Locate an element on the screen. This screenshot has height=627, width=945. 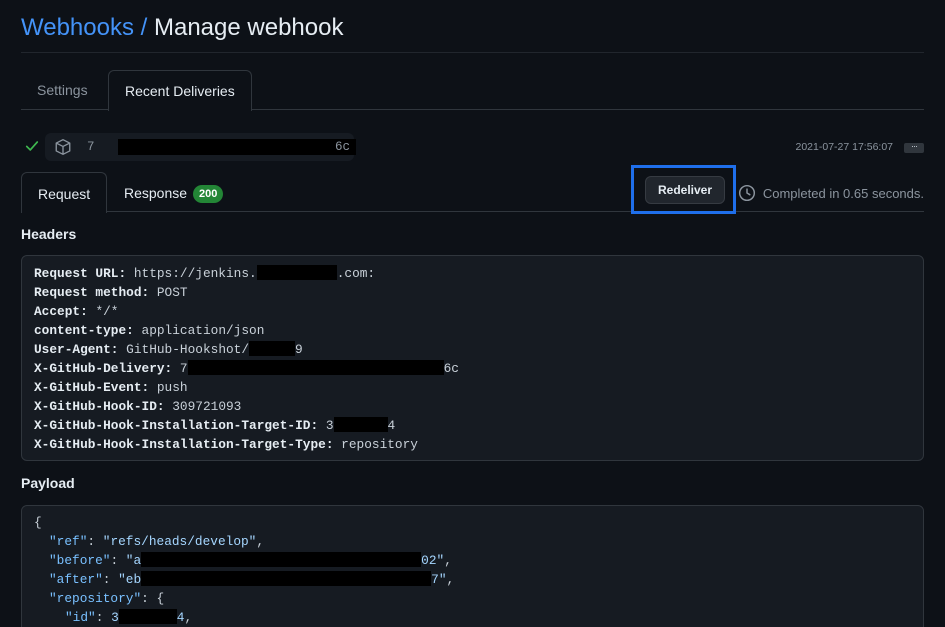
payload-line: "before": "a 02", is located at coordinates (250, 560).